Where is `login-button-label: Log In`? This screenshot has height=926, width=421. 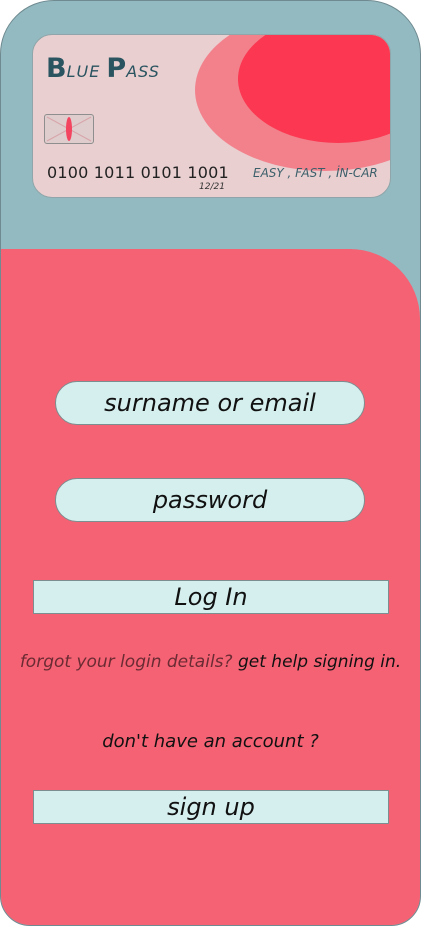 login-button-label: Log In is located at coordinates (211, 597).